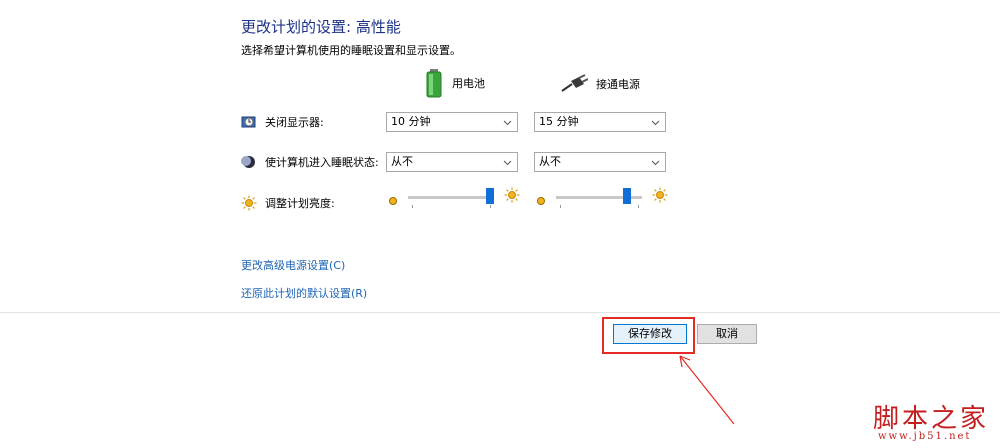 This screenshot has width=1000, height=448. What do you see at coordinates (293, 265) in the screenshot?
I see `advanced-settings-link: 更改高级电源设置(C)` at bounding box center [293, 265].